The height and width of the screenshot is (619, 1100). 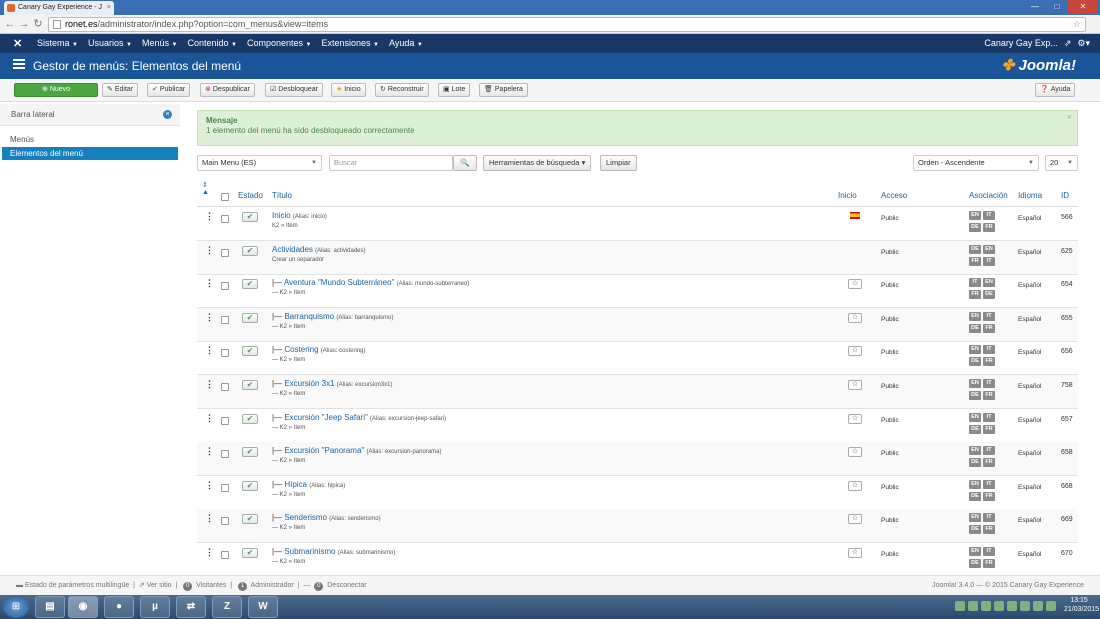 What do you see at coordinates (847, 195) in the screenshot?
I see `home-column-header: Inicio` at bounding box center [847, 195].